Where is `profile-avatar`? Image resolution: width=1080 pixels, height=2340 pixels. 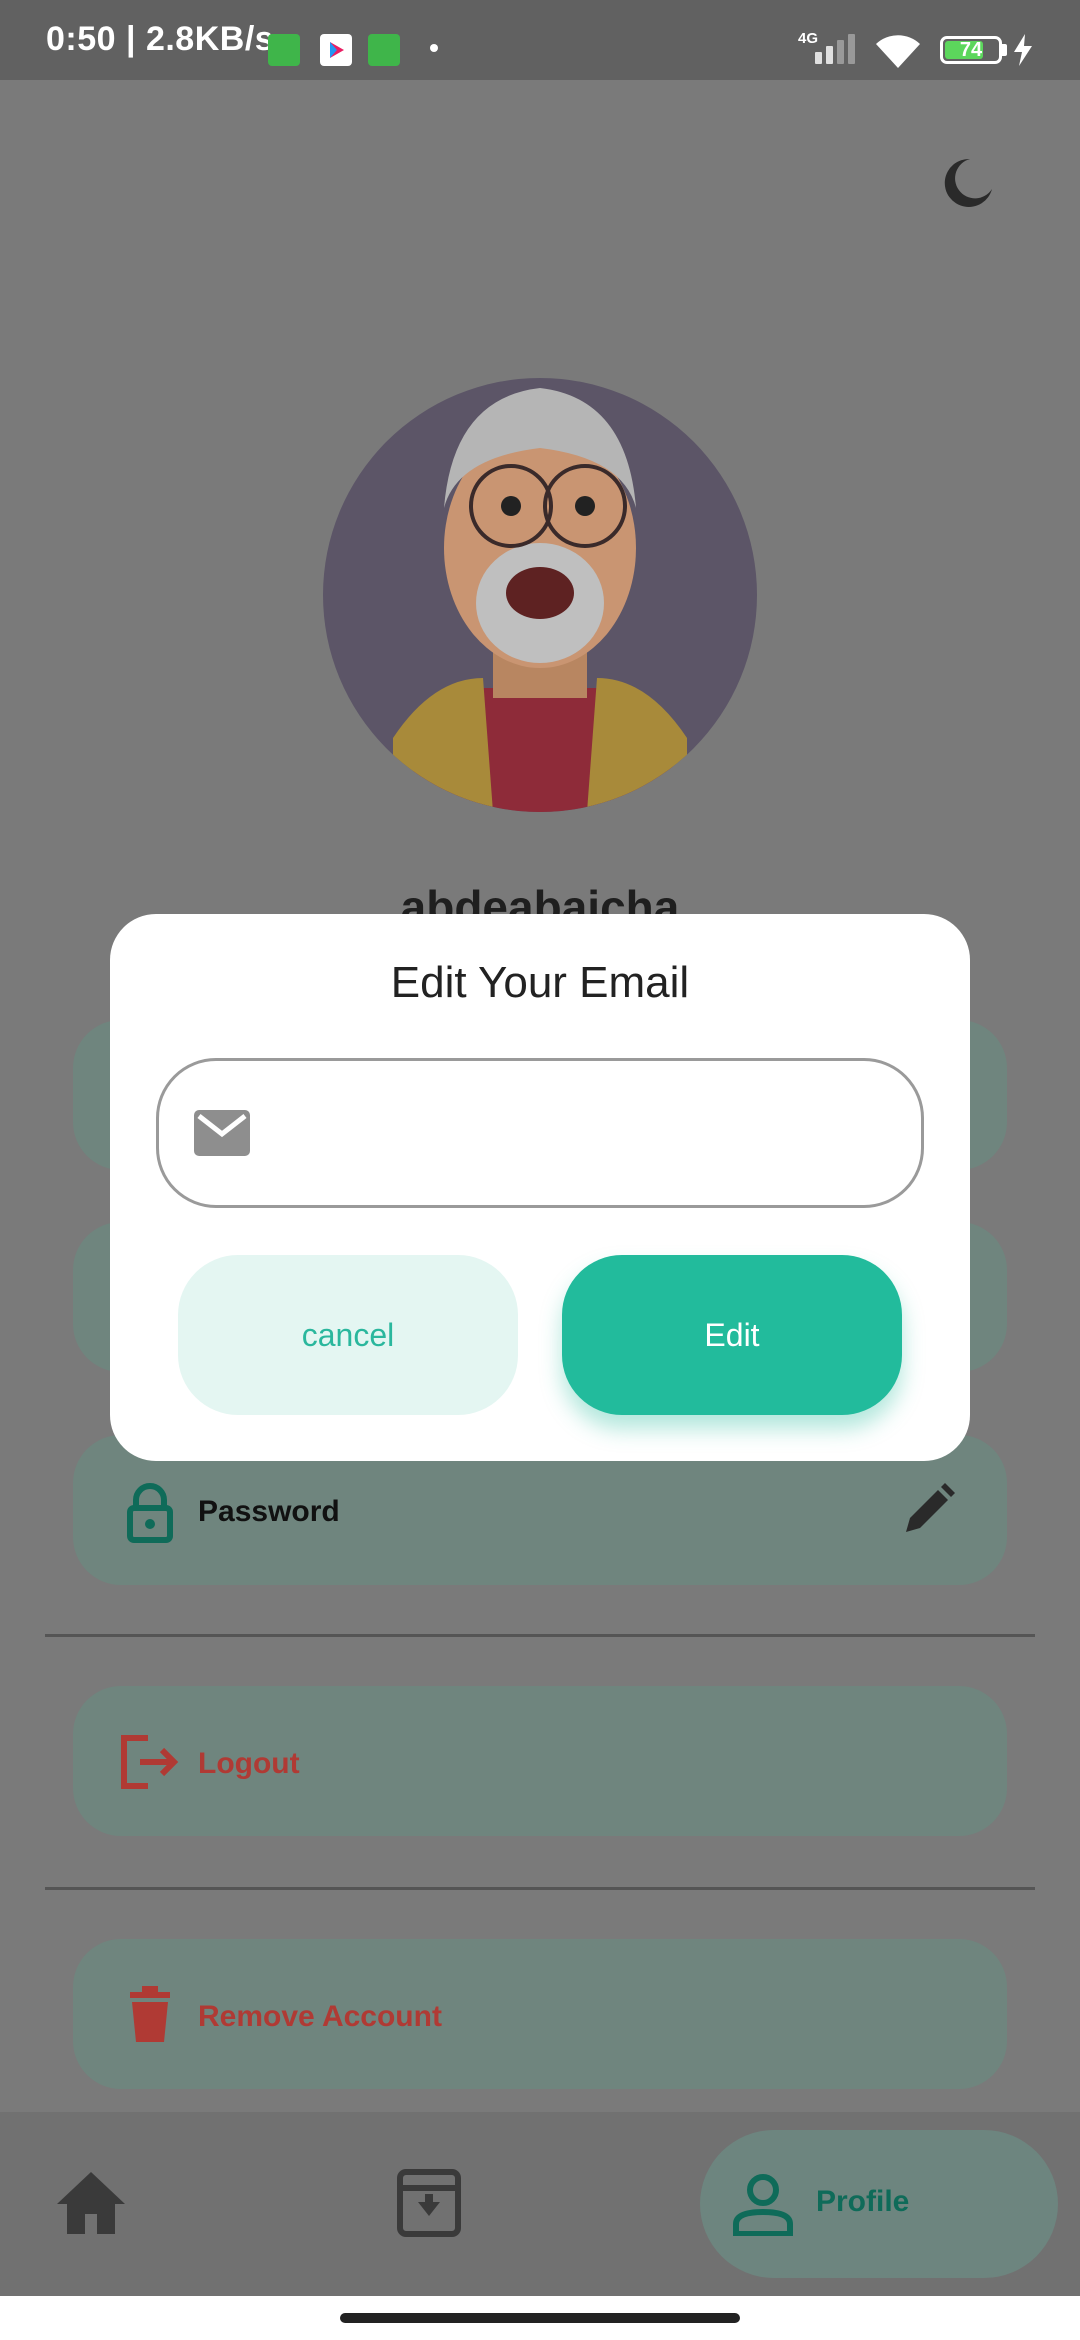 profile-avatar is located at coordinates (540, 595).